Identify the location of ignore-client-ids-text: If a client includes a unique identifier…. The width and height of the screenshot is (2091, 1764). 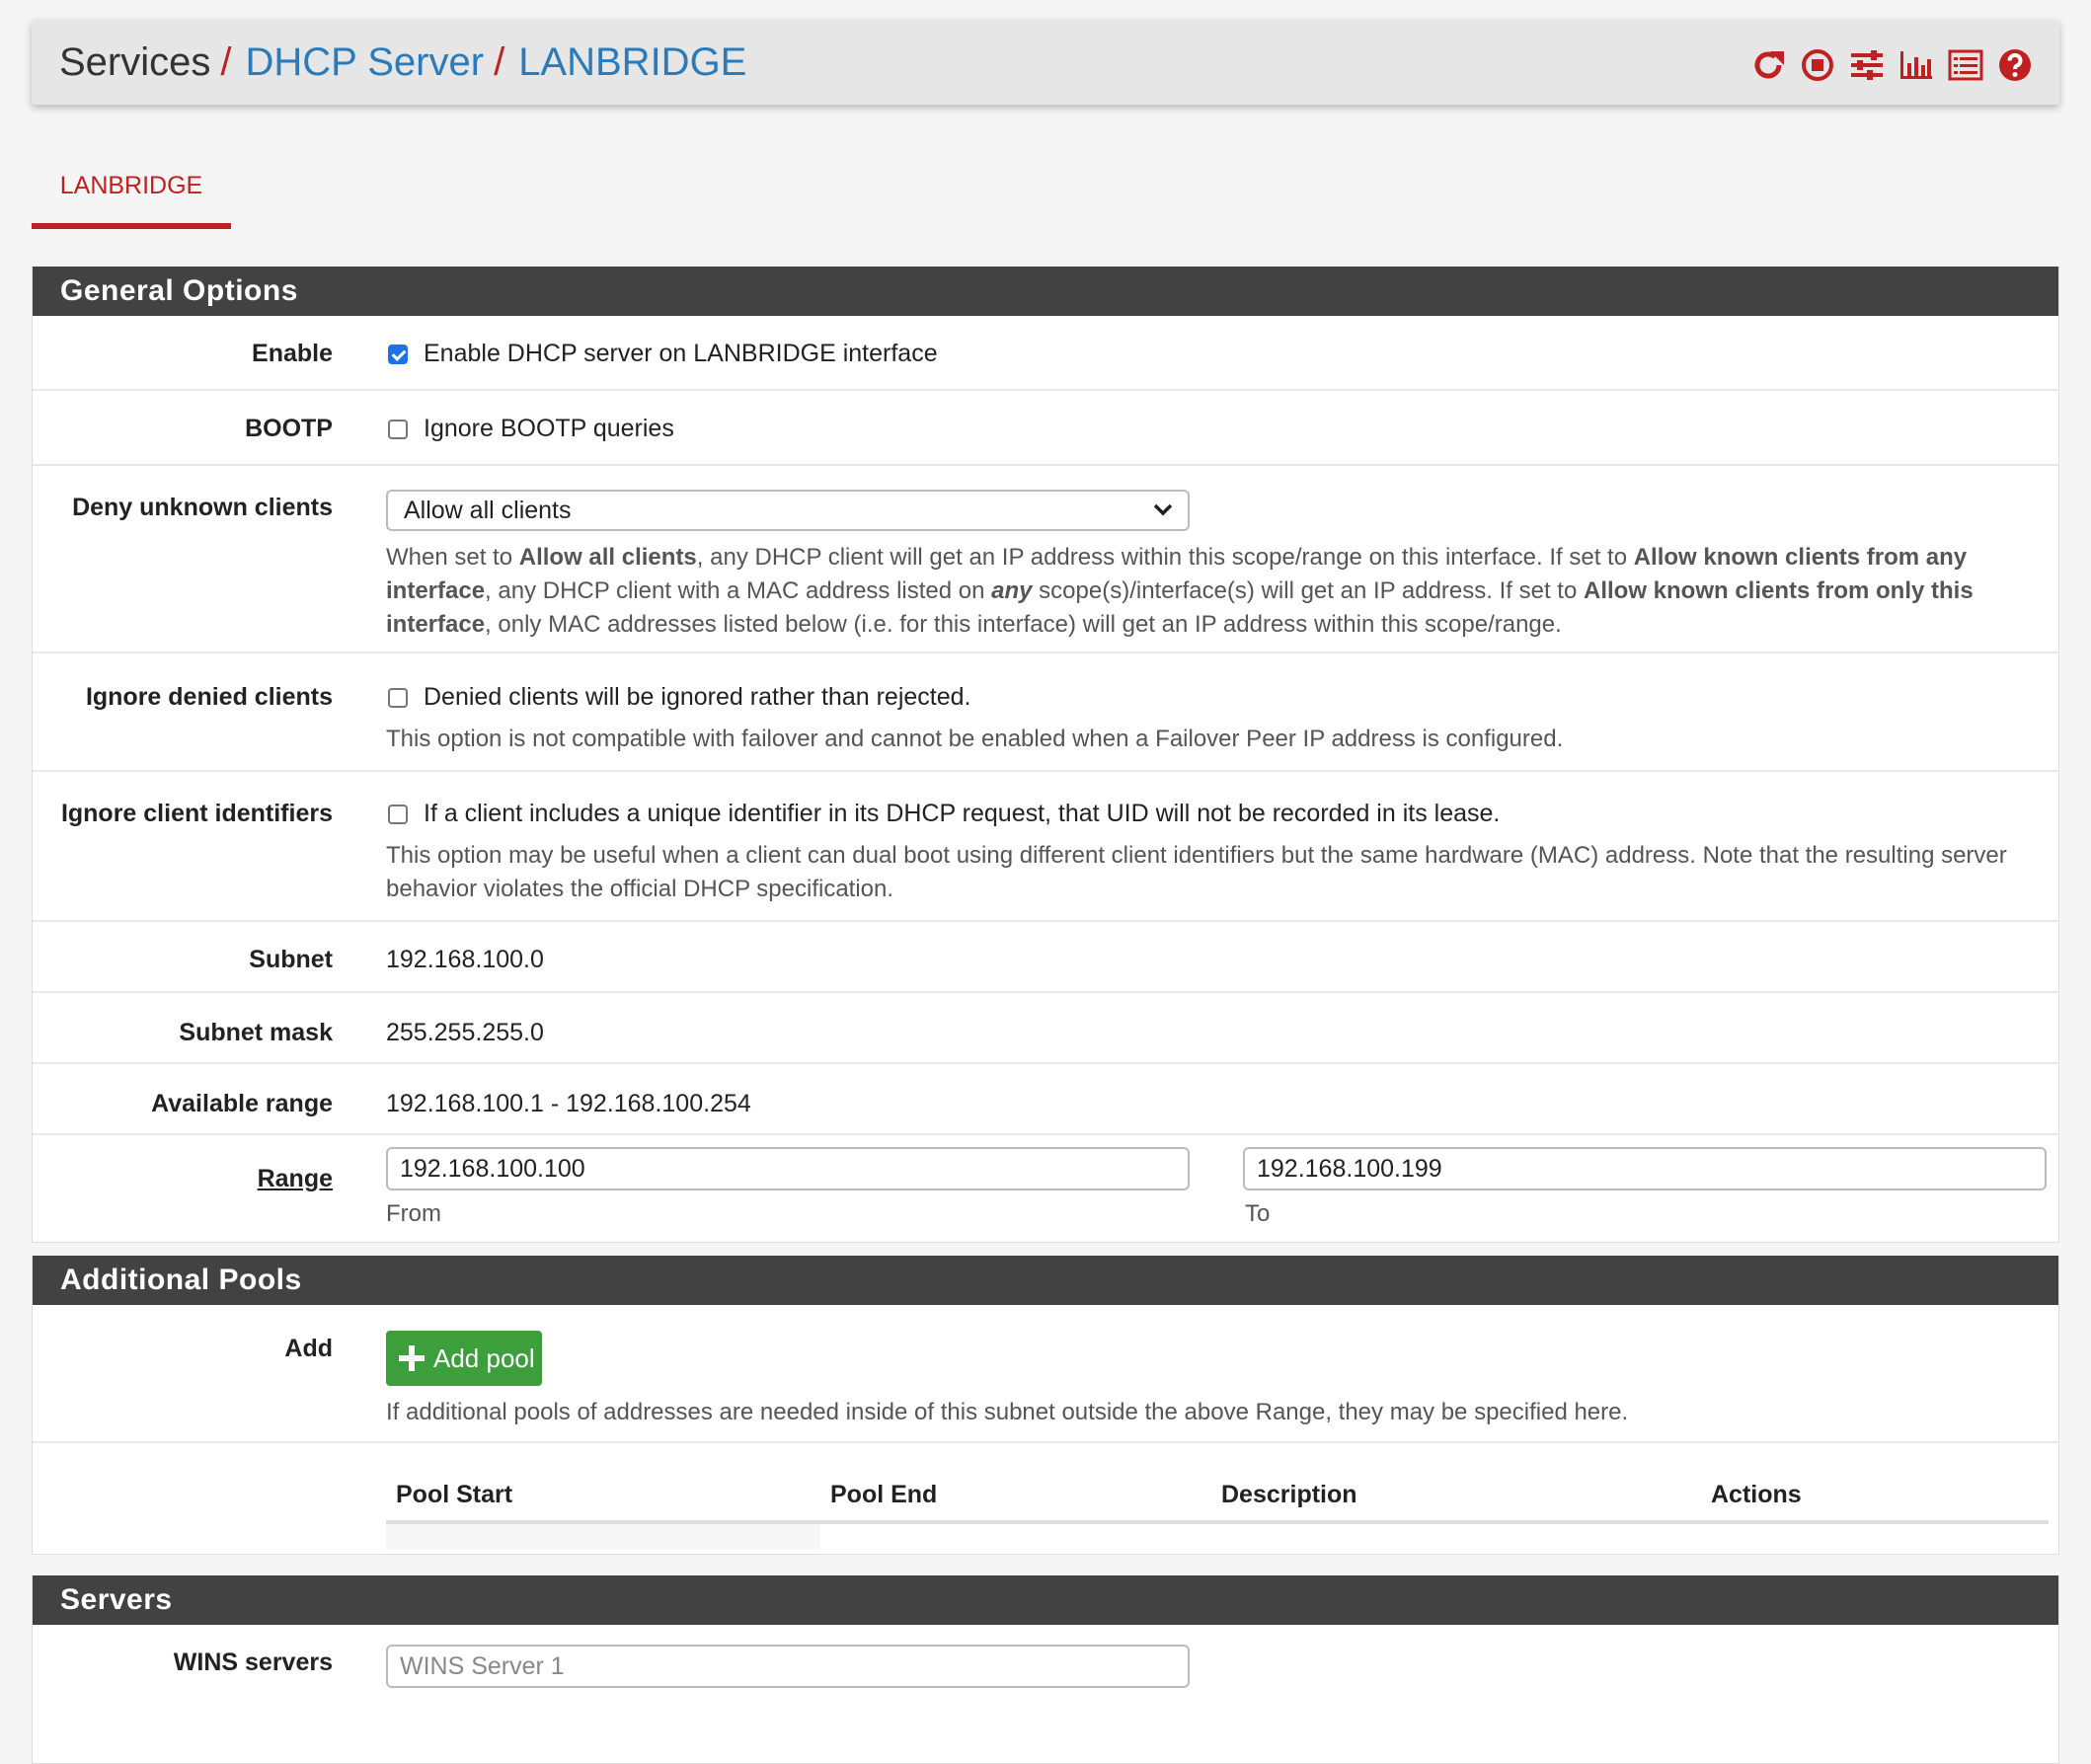
(963, 813).